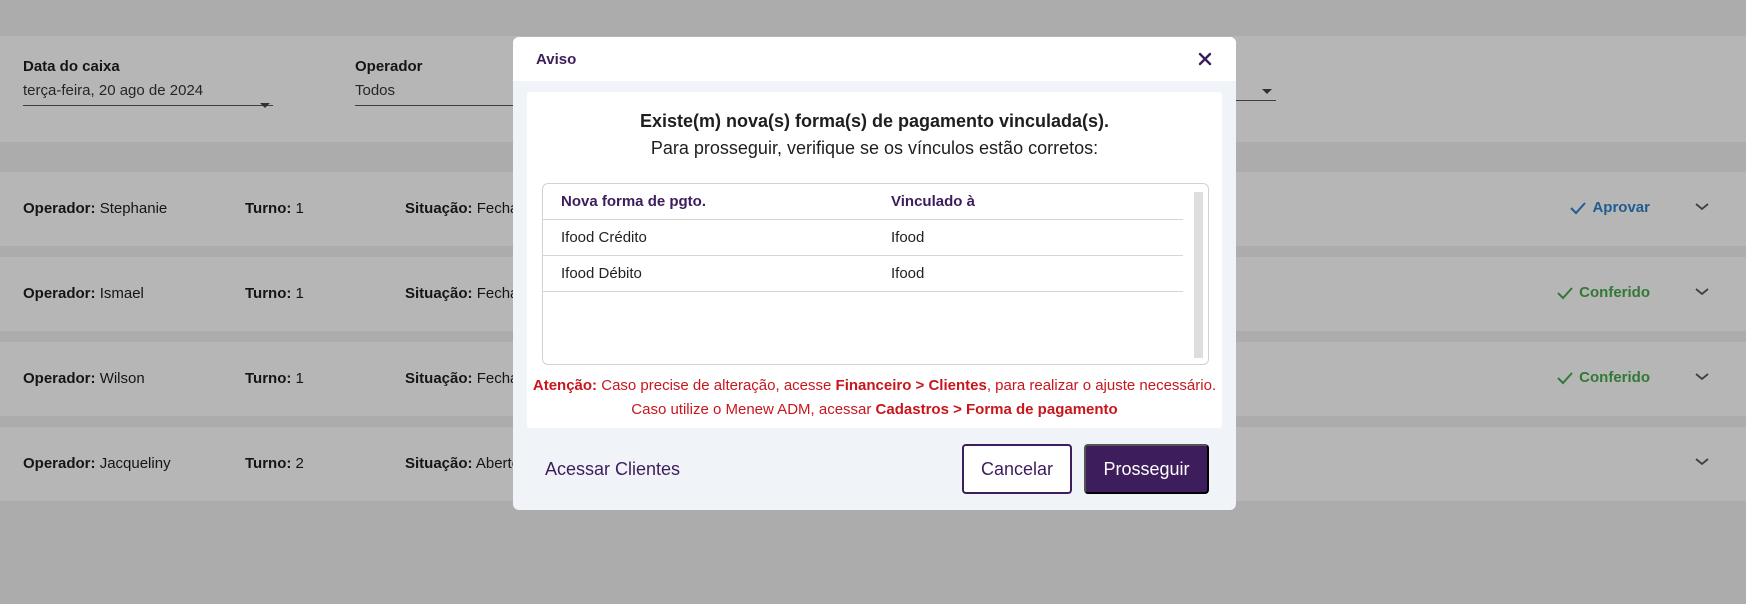  I want to click on proceed-button: Prosseguir, so click(1146, 469).